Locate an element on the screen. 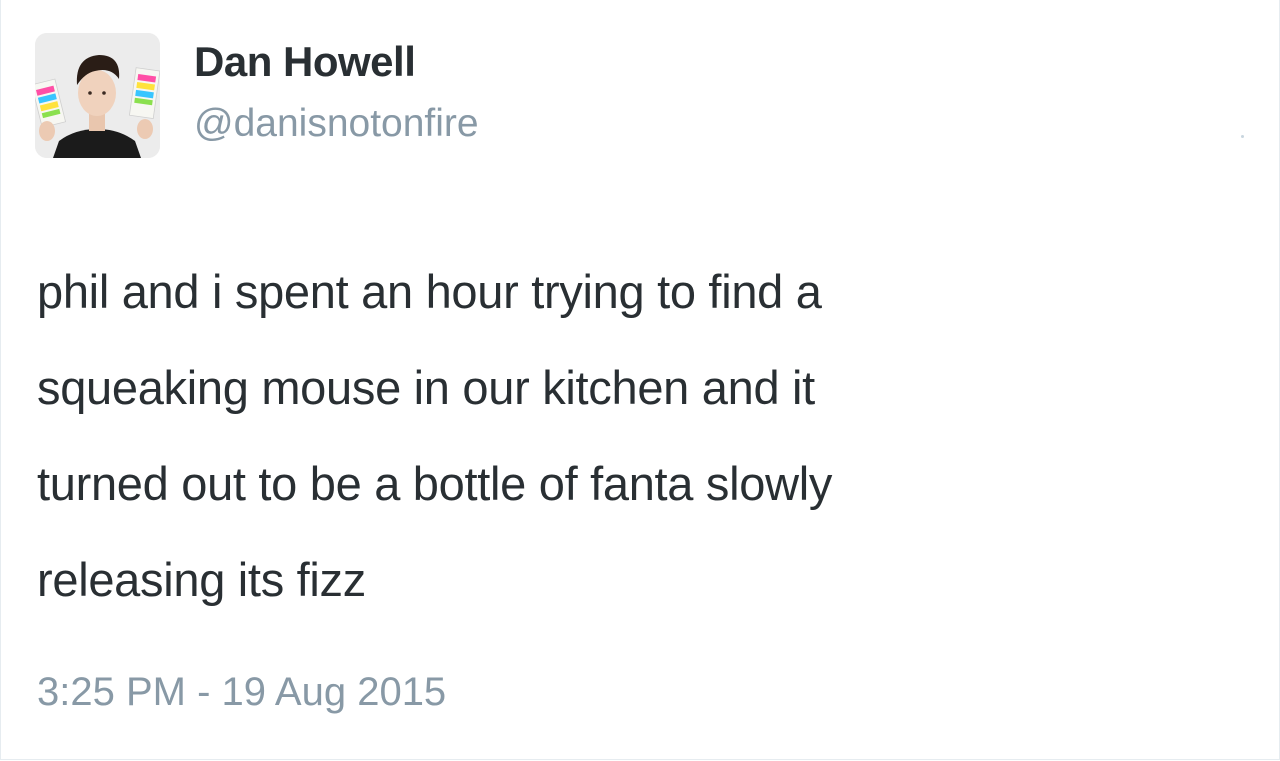 Image resolution: width=1280 pixels, height=761 pixels. profile-photo-icon is located at coordinates (97, 95).